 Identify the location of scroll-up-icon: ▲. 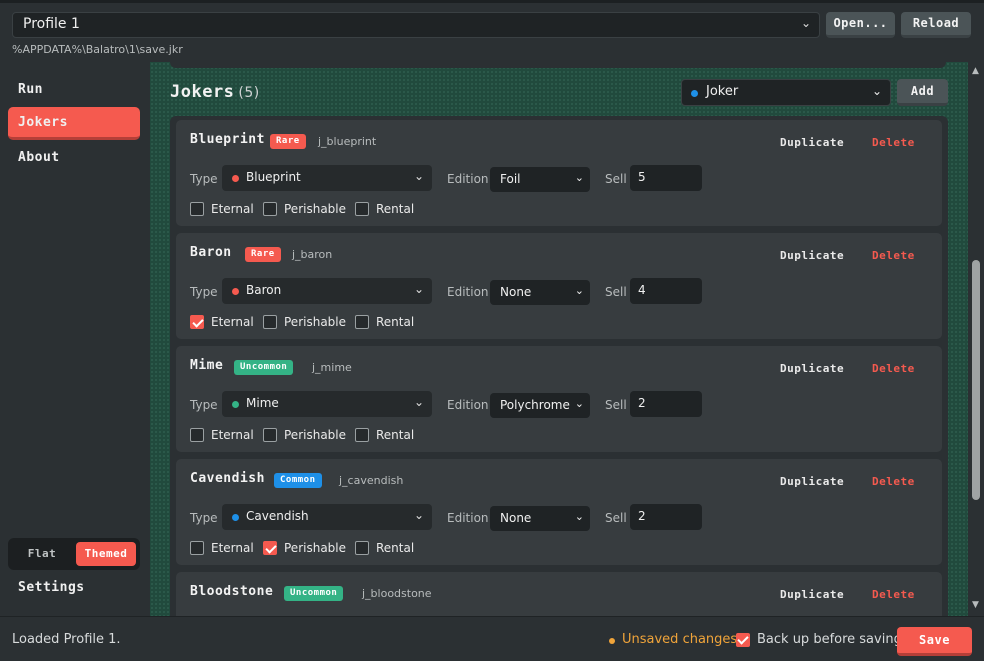
(975, 71).